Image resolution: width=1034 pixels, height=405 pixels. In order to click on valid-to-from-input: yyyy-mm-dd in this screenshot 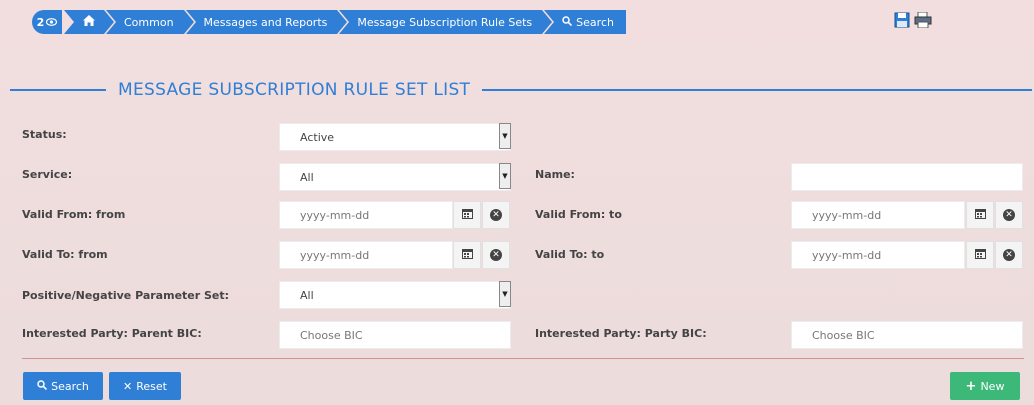, I will do `click(366, 255)`.